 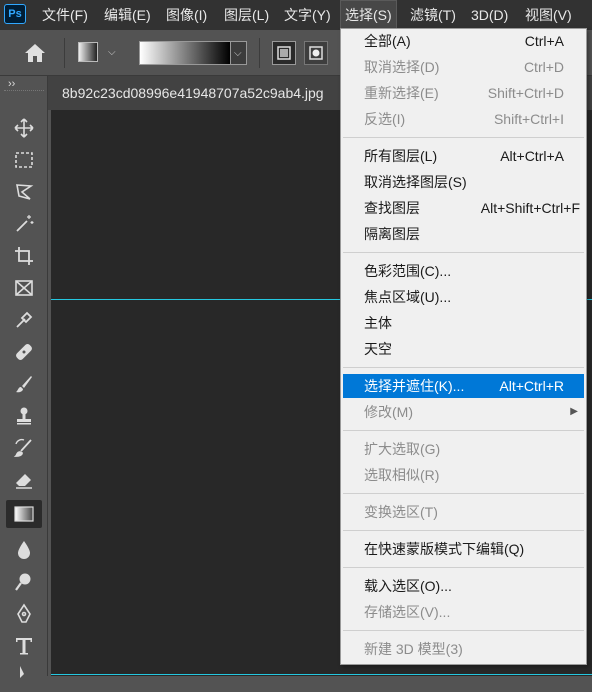 What do you see at coordinates (307, 15) in the screenshot?
I see `menu-type: 文字(Y)` at bounding box center [307, 15].